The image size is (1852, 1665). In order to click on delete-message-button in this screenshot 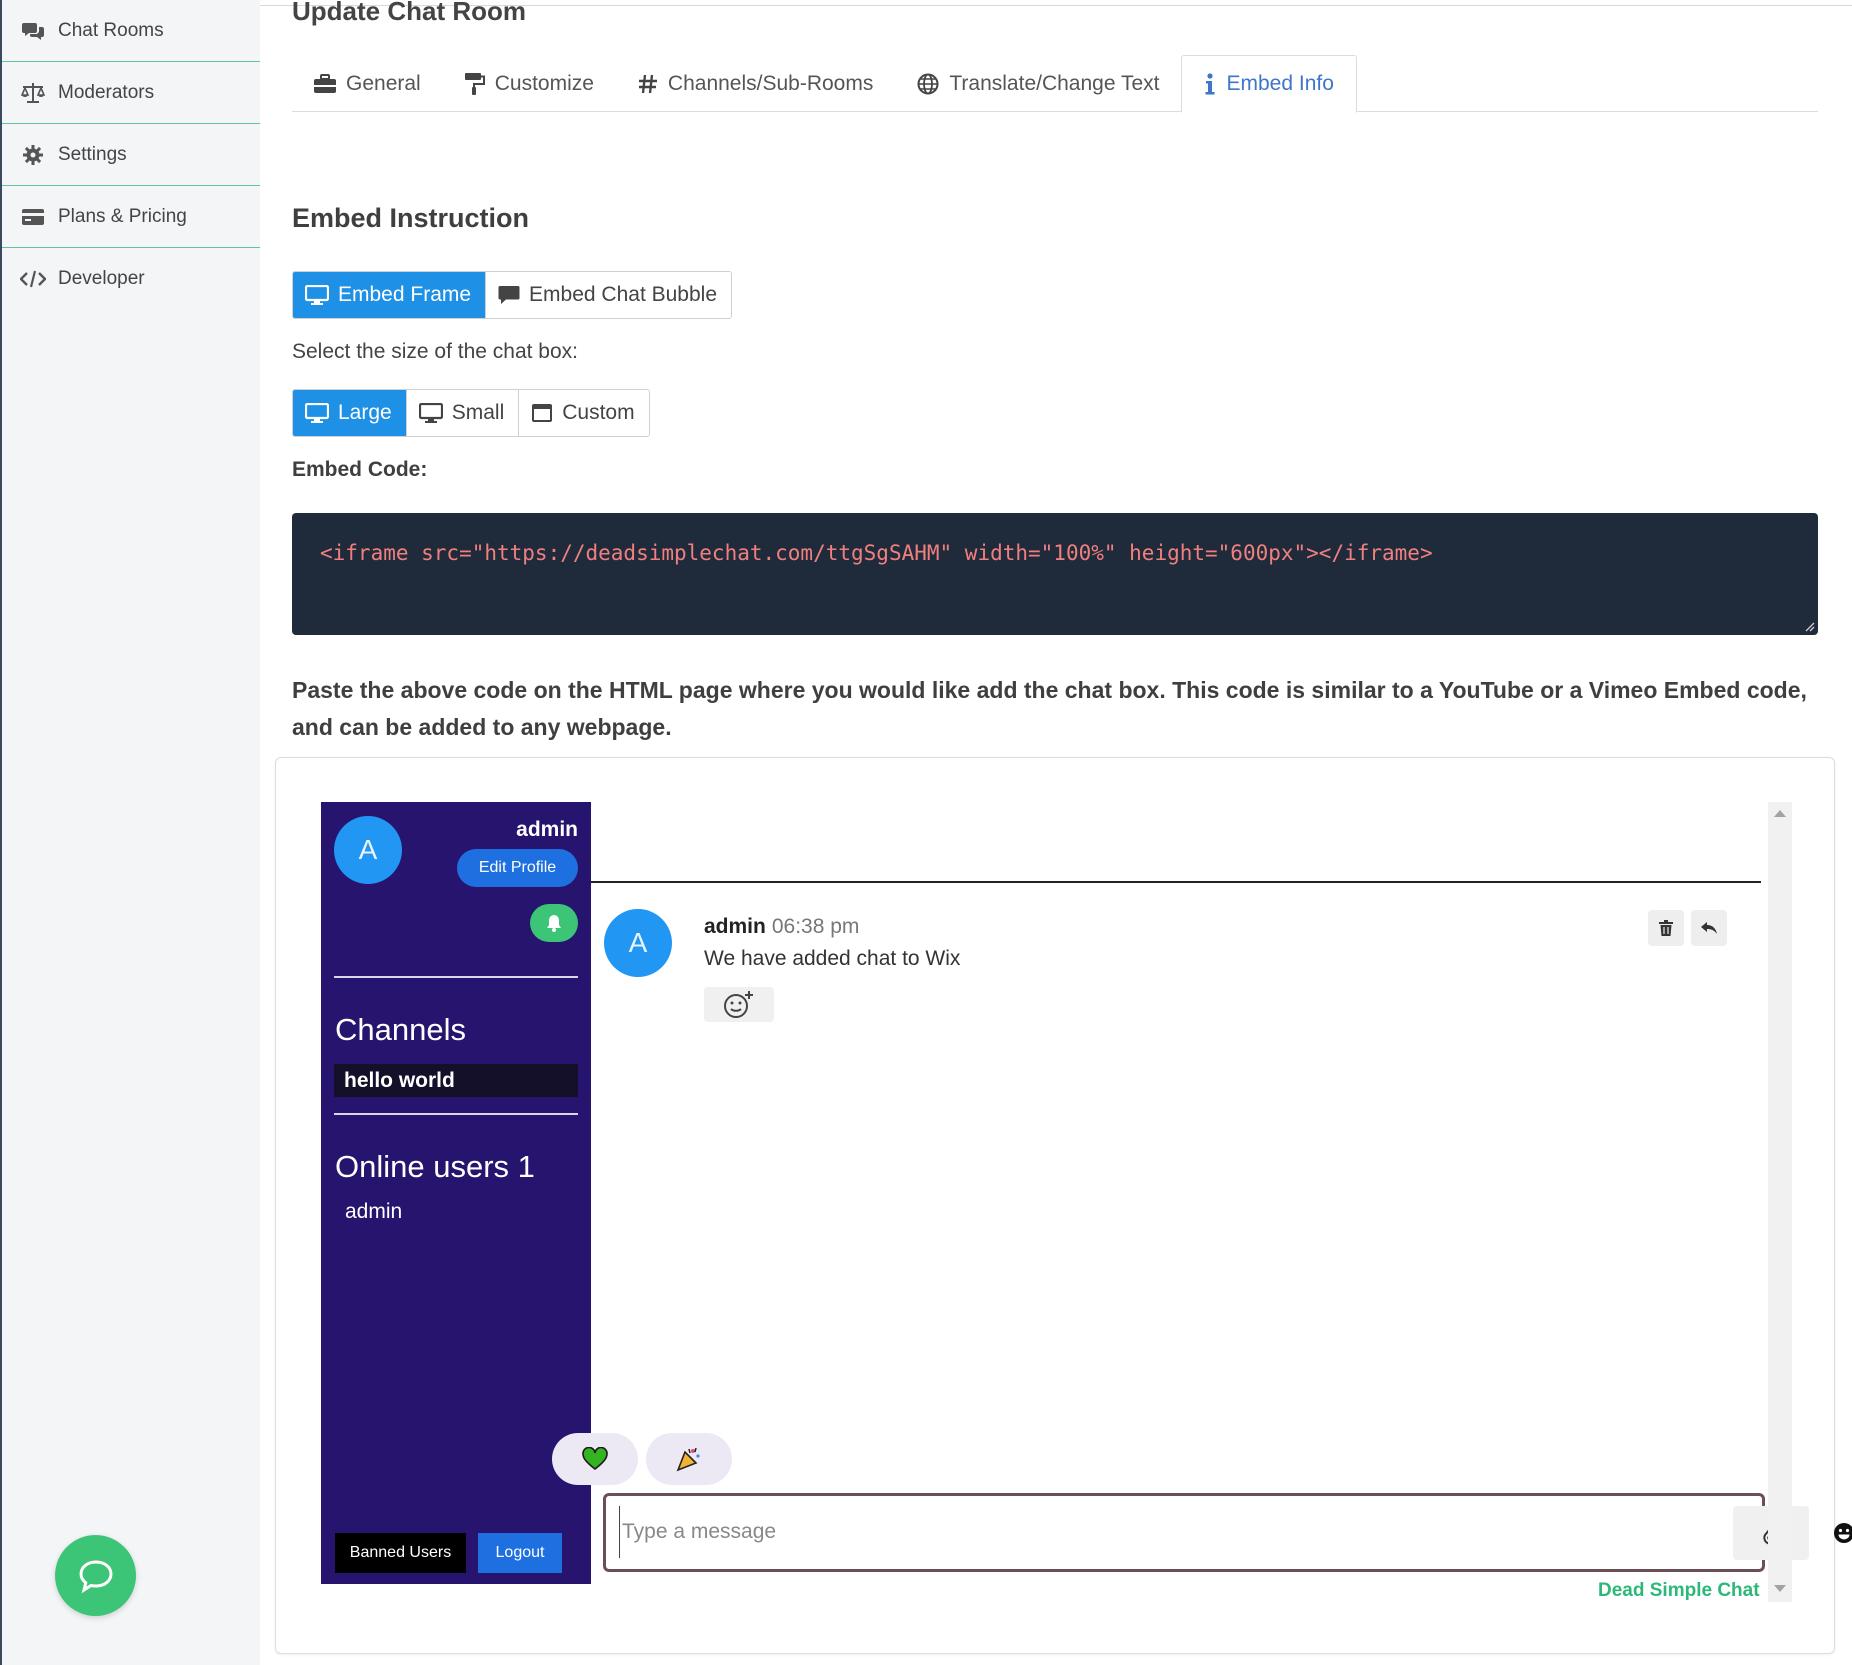, I will do `click(1666, 928)`.